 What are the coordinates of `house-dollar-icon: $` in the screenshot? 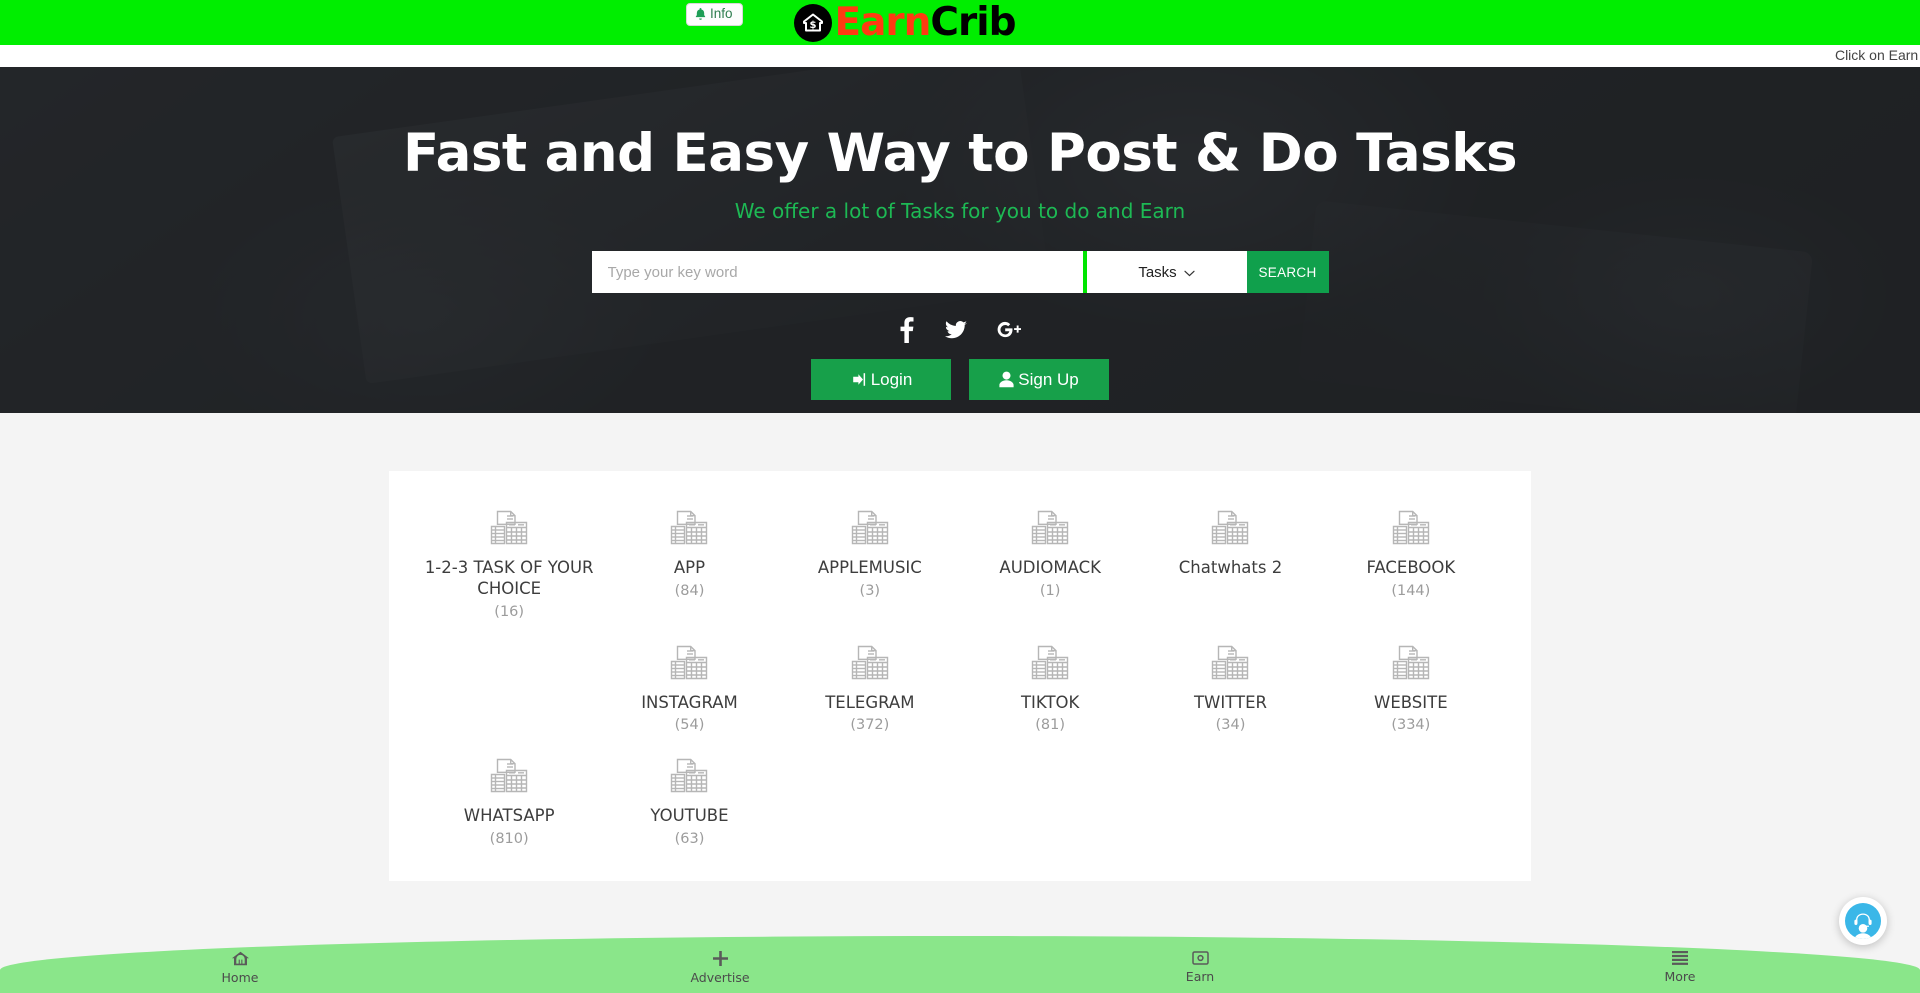 It's located at (813, 22).